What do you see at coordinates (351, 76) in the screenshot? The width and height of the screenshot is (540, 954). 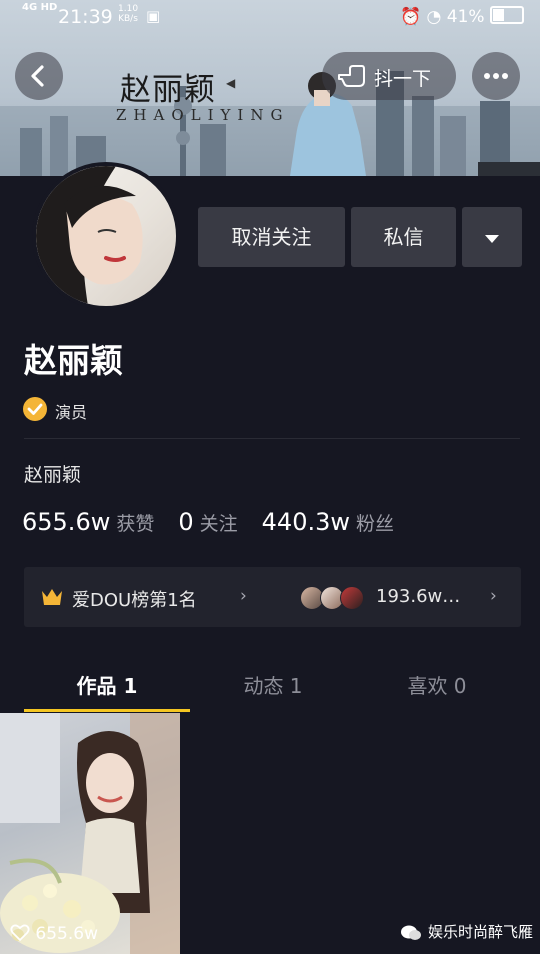 I see `pointing-hand-icon` at bounding box center [351, 76].